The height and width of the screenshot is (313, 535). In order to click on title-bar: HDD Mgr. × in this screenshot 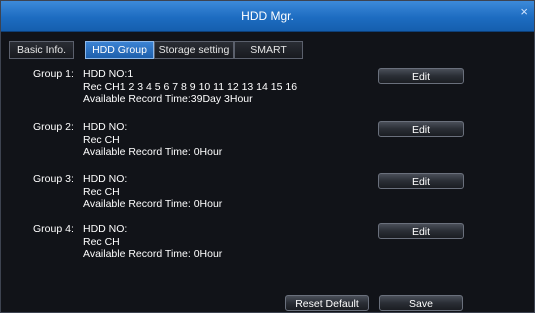, I will do `click(267, 16)`.